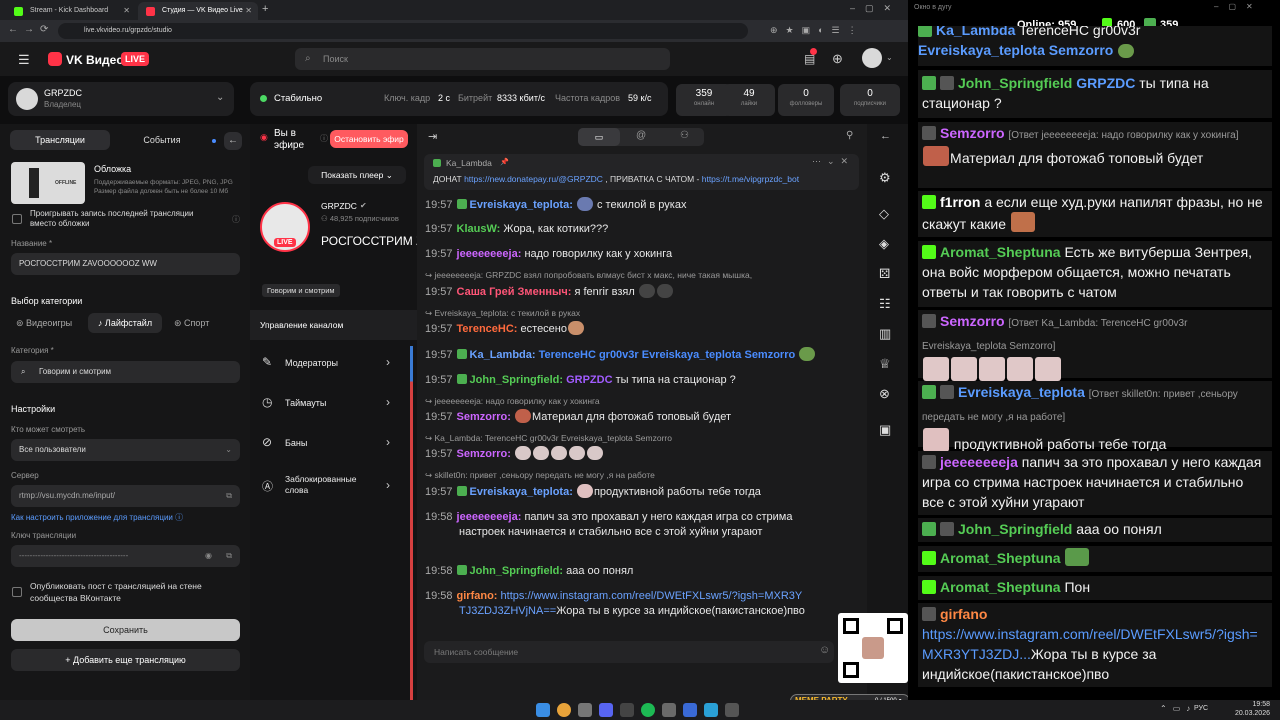 The image size is (1280, 720). I want to click on streamer-name: GRPZDC, so click(339, 206).